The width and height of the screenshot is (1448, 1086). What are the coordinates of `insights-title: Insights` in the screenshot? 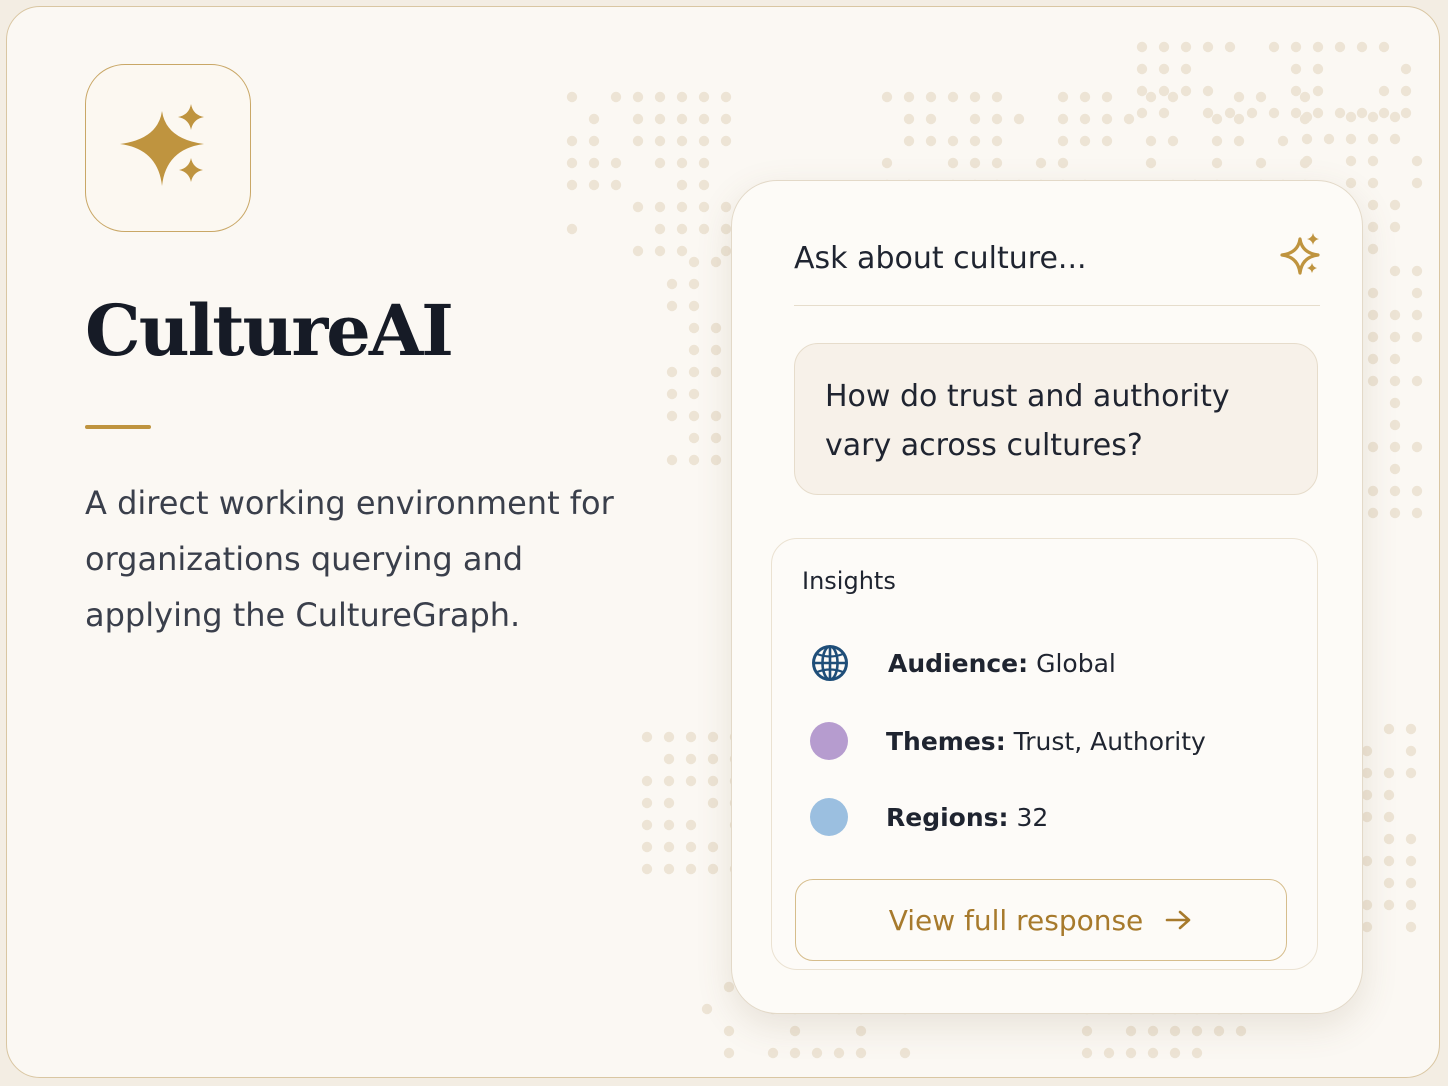 It's located at (849, 581).